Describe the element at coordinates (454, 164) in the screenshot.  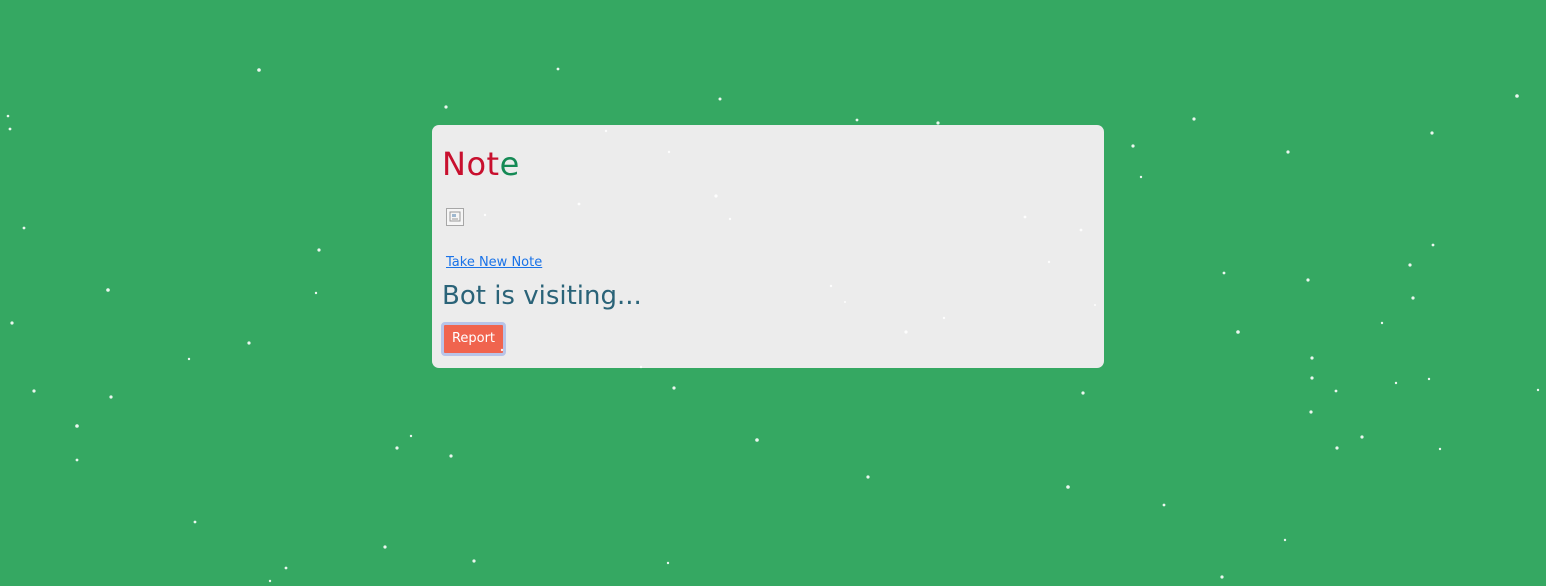
I see `title-letter: N` at that location.